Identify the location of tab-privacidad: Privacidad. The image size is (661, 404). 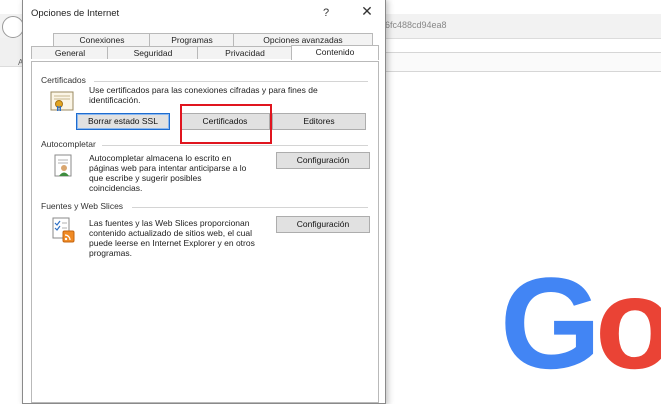
(245, 52).